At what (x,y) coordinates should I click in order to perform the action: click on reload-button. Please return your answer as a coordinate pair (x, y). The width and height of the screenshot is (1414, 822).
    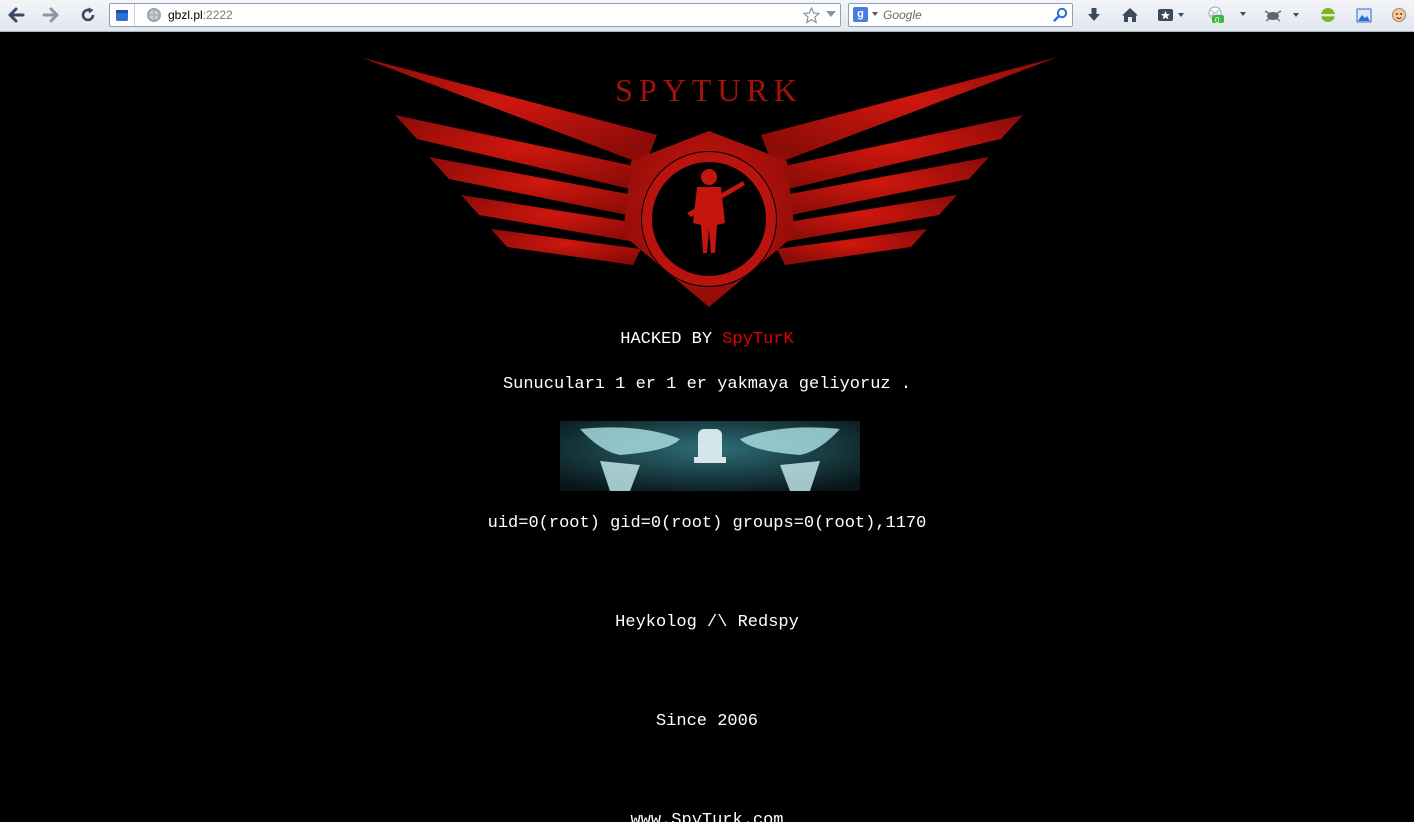
    Looking at the image, I should click on (88, 15).